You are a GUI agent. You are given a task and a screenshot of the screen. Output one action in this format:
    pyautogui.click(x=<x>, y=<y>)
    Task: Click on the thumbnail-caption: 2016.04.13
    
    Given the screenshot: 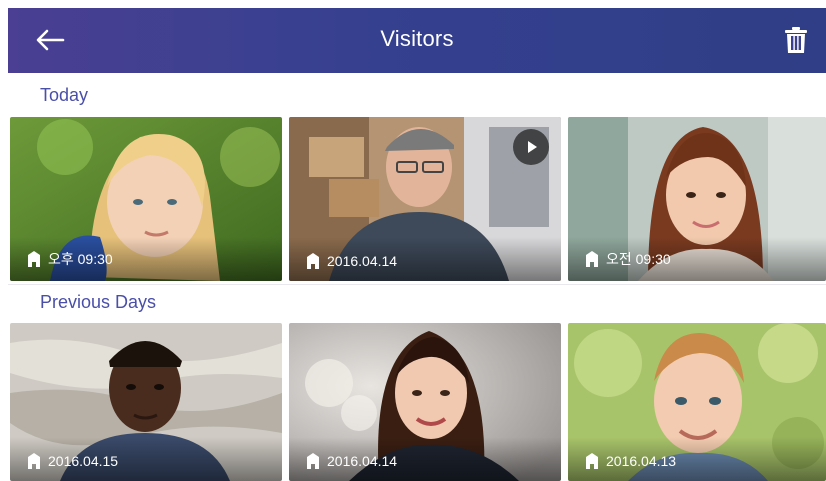 What is the action you would take?
    pyautogui.click(x=631, y=461)
    